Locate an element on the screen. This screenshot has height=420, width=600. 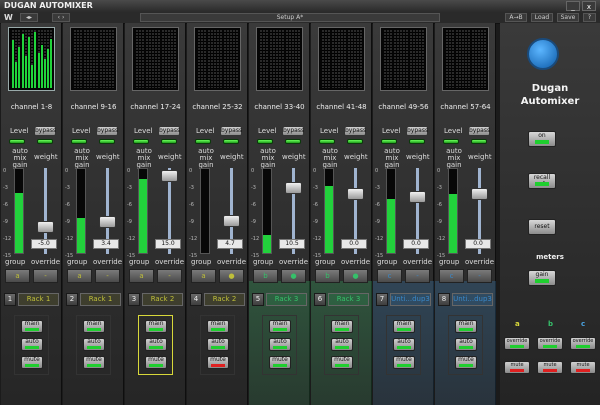
channel-number-button: 4 is located at coordinates (196, 299).